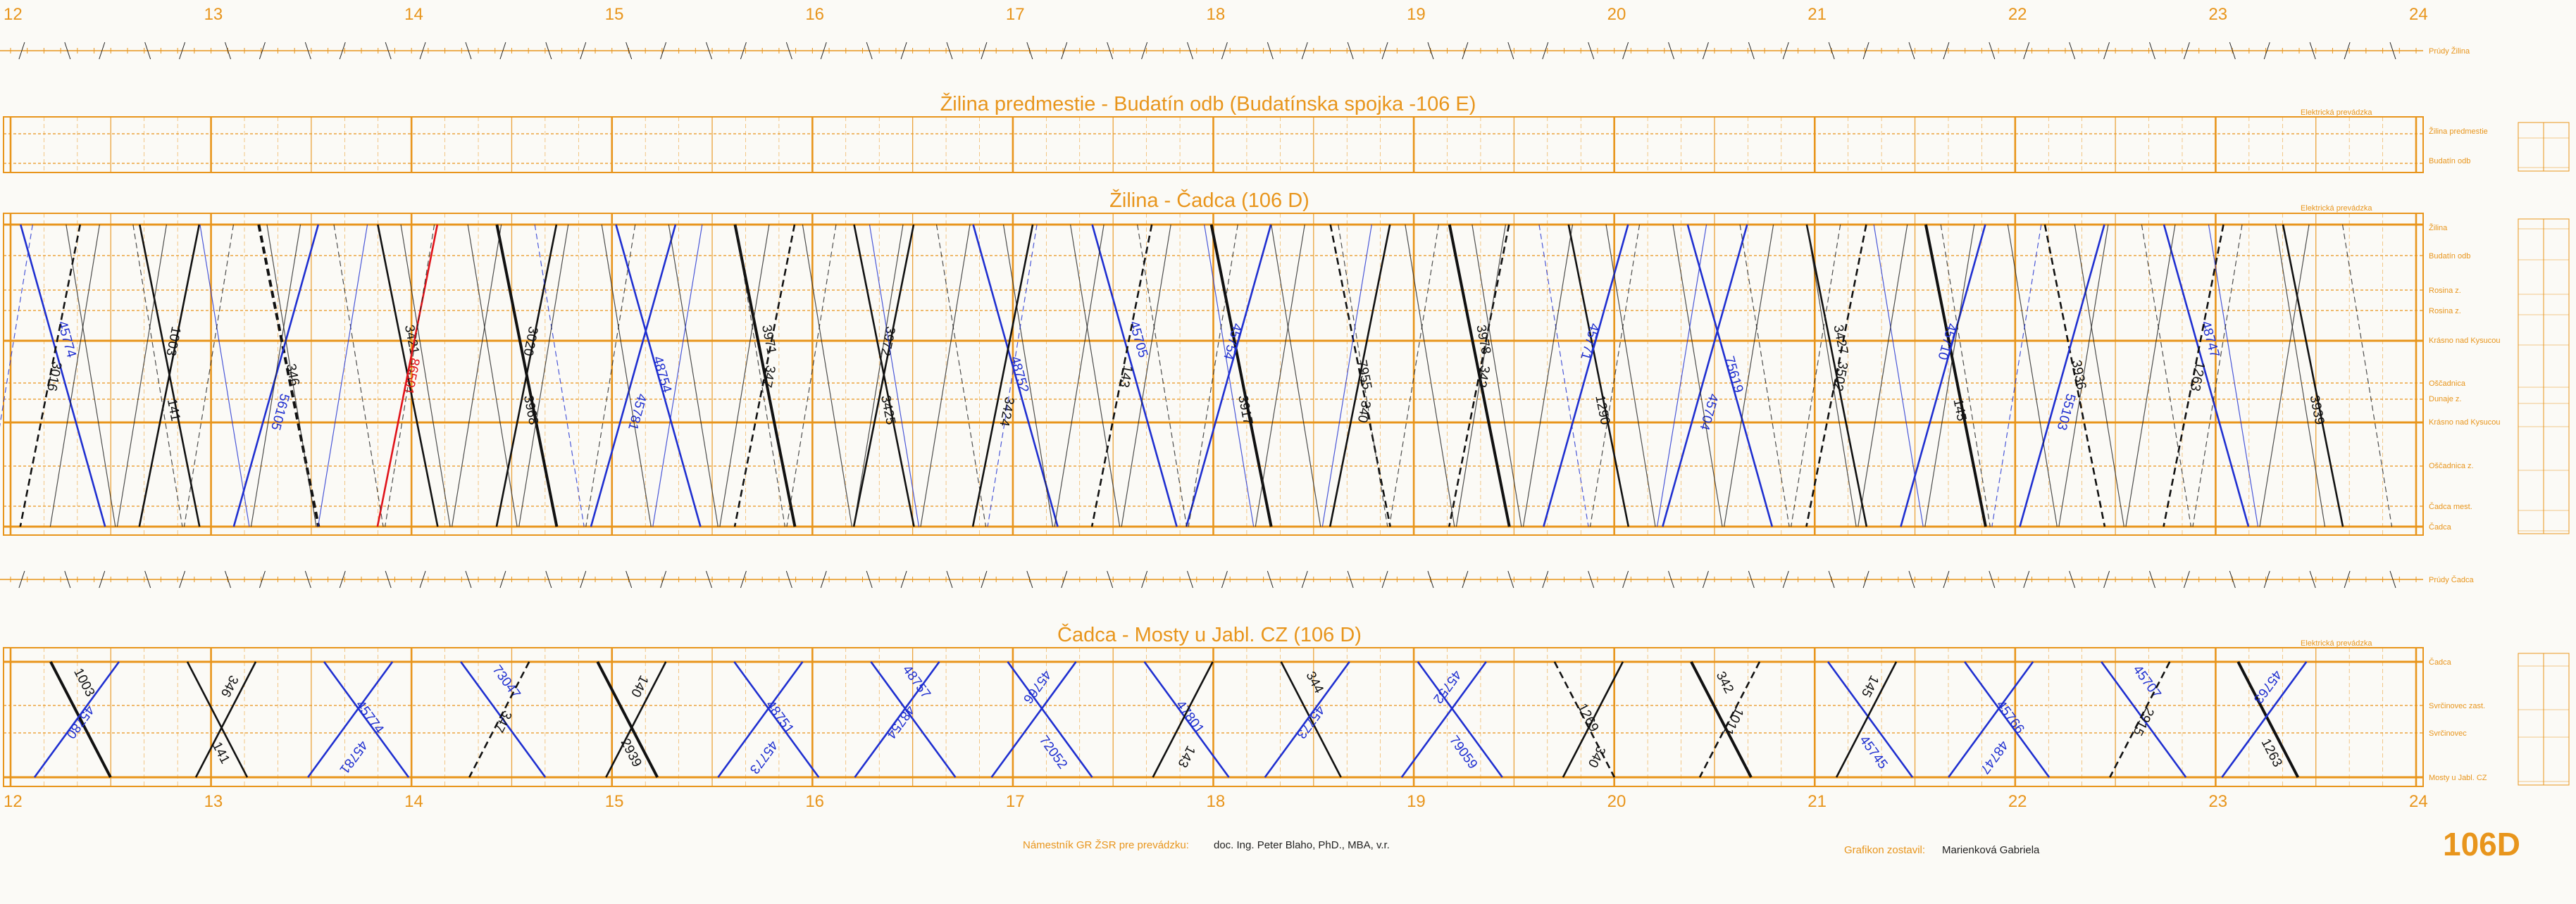 Image resolution: width=2576 pixels, height=904 pixels. Describe the element at coordinates (1840, 376) in the screenshot. I see `train-number-3502: 3502` at that location.